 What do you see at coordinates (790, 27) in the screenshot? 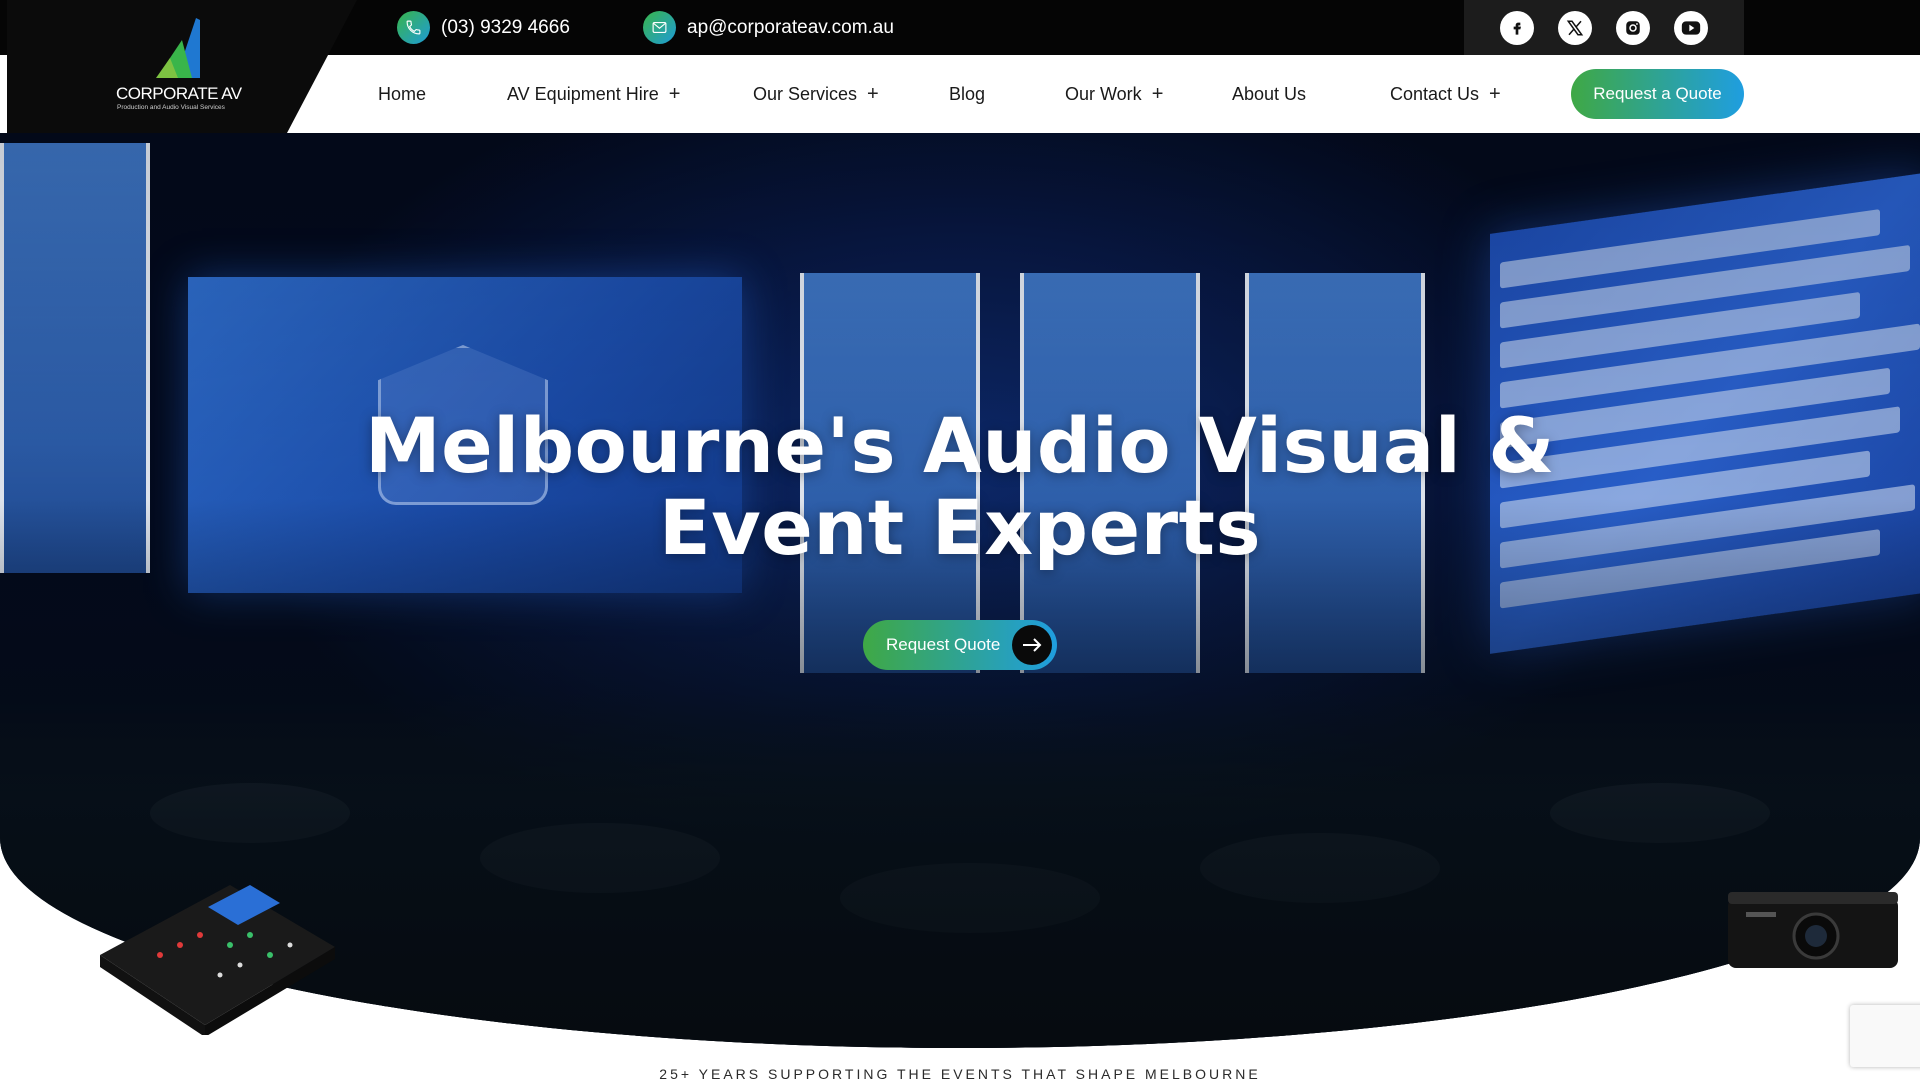
I see `email-address: ap@corporateav.com.au` at bounding box center [790, 27].